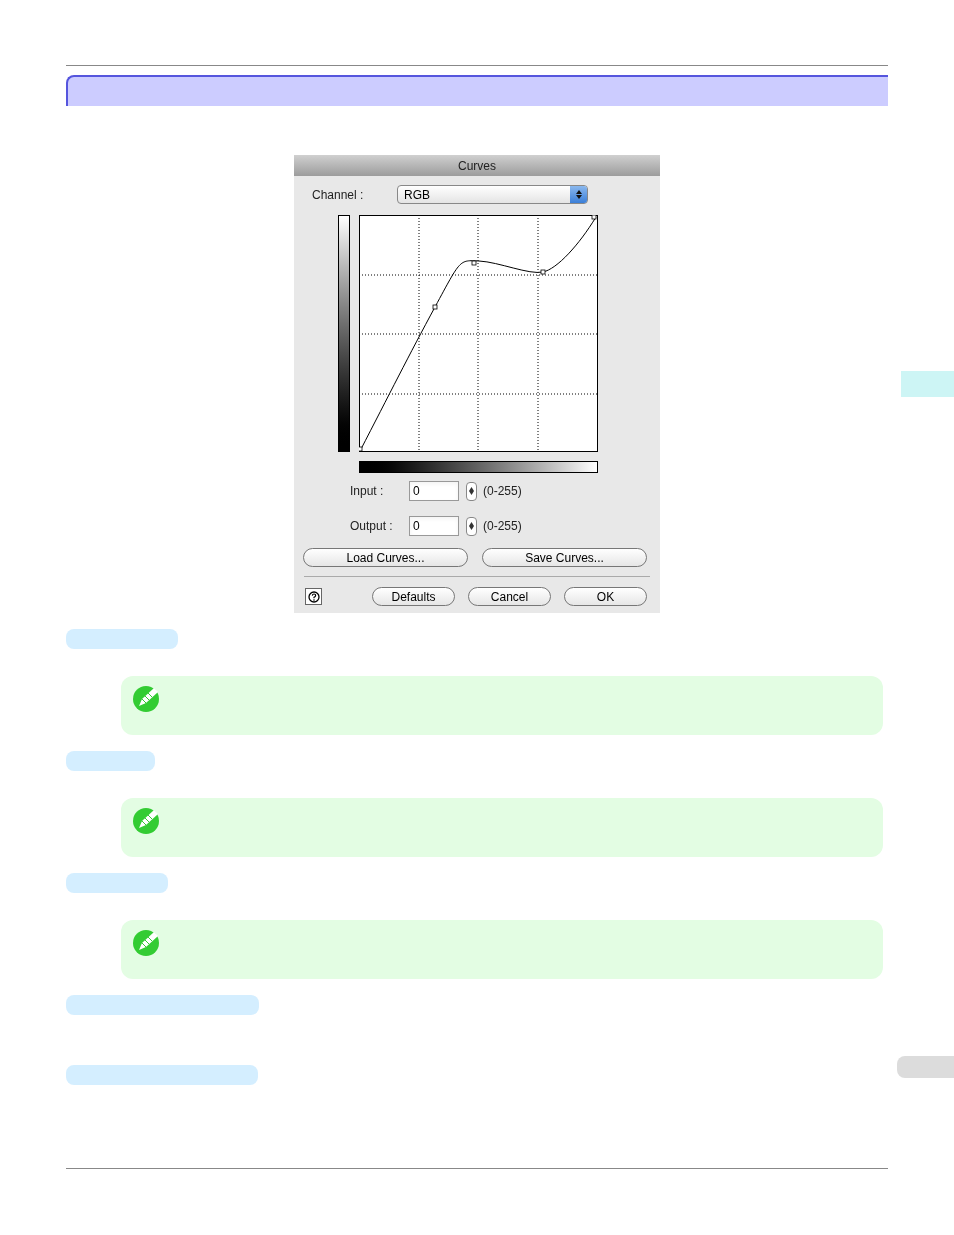 This screenshot has height=1235, width=954. Describe the element at coordinates (367, 491) in the screenshot. I see `field-label: Input :` at that location.